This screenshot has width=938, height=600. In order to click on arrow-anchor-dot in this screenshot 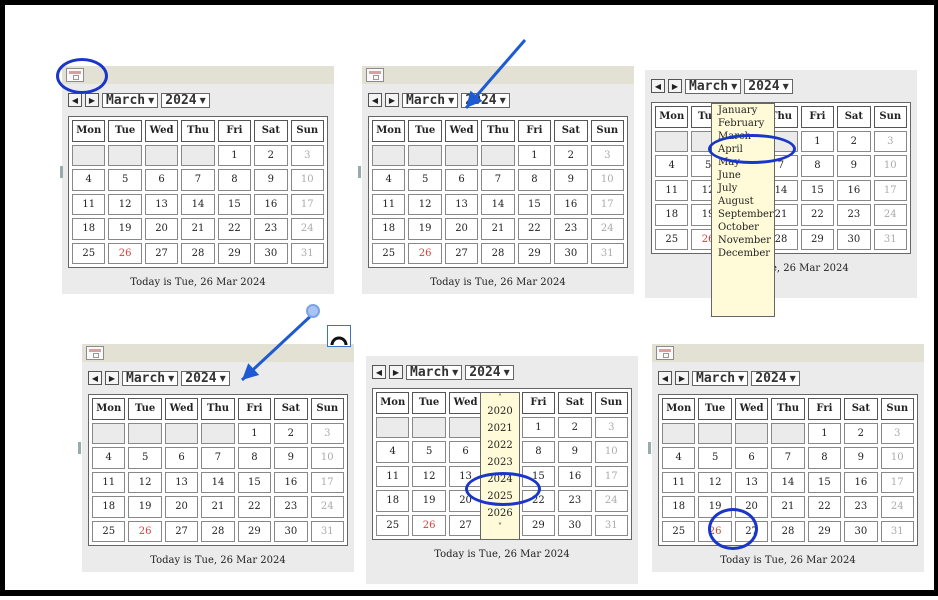, I will do `click(313, 311)`.